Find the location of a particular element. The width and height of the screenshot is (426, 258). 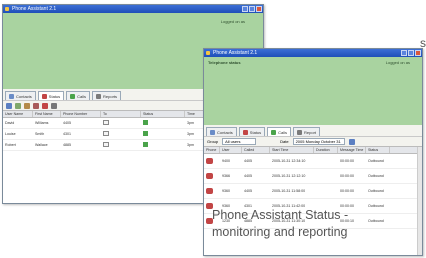

cell-first-name: Williams is located at coordinates (42, 123).